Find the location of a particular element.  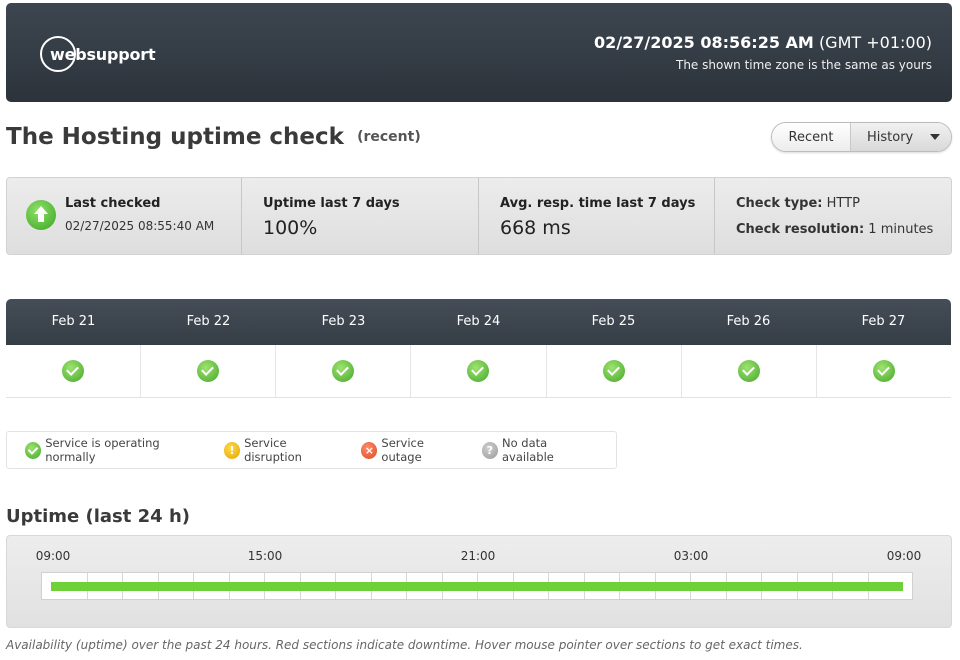

uptime-24h-panel: 09:00 15:00 21:00 03:00 09:00 is located at coordinates (479, 581).